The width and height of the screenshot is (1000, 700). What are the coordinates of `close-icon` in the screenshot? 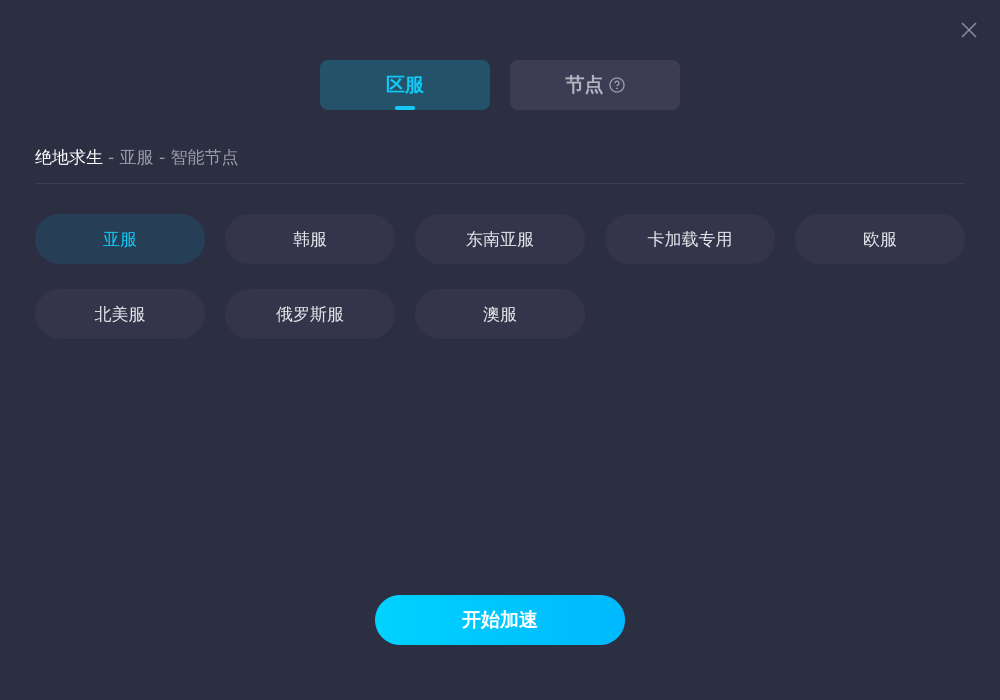 It's located at (969, 30).